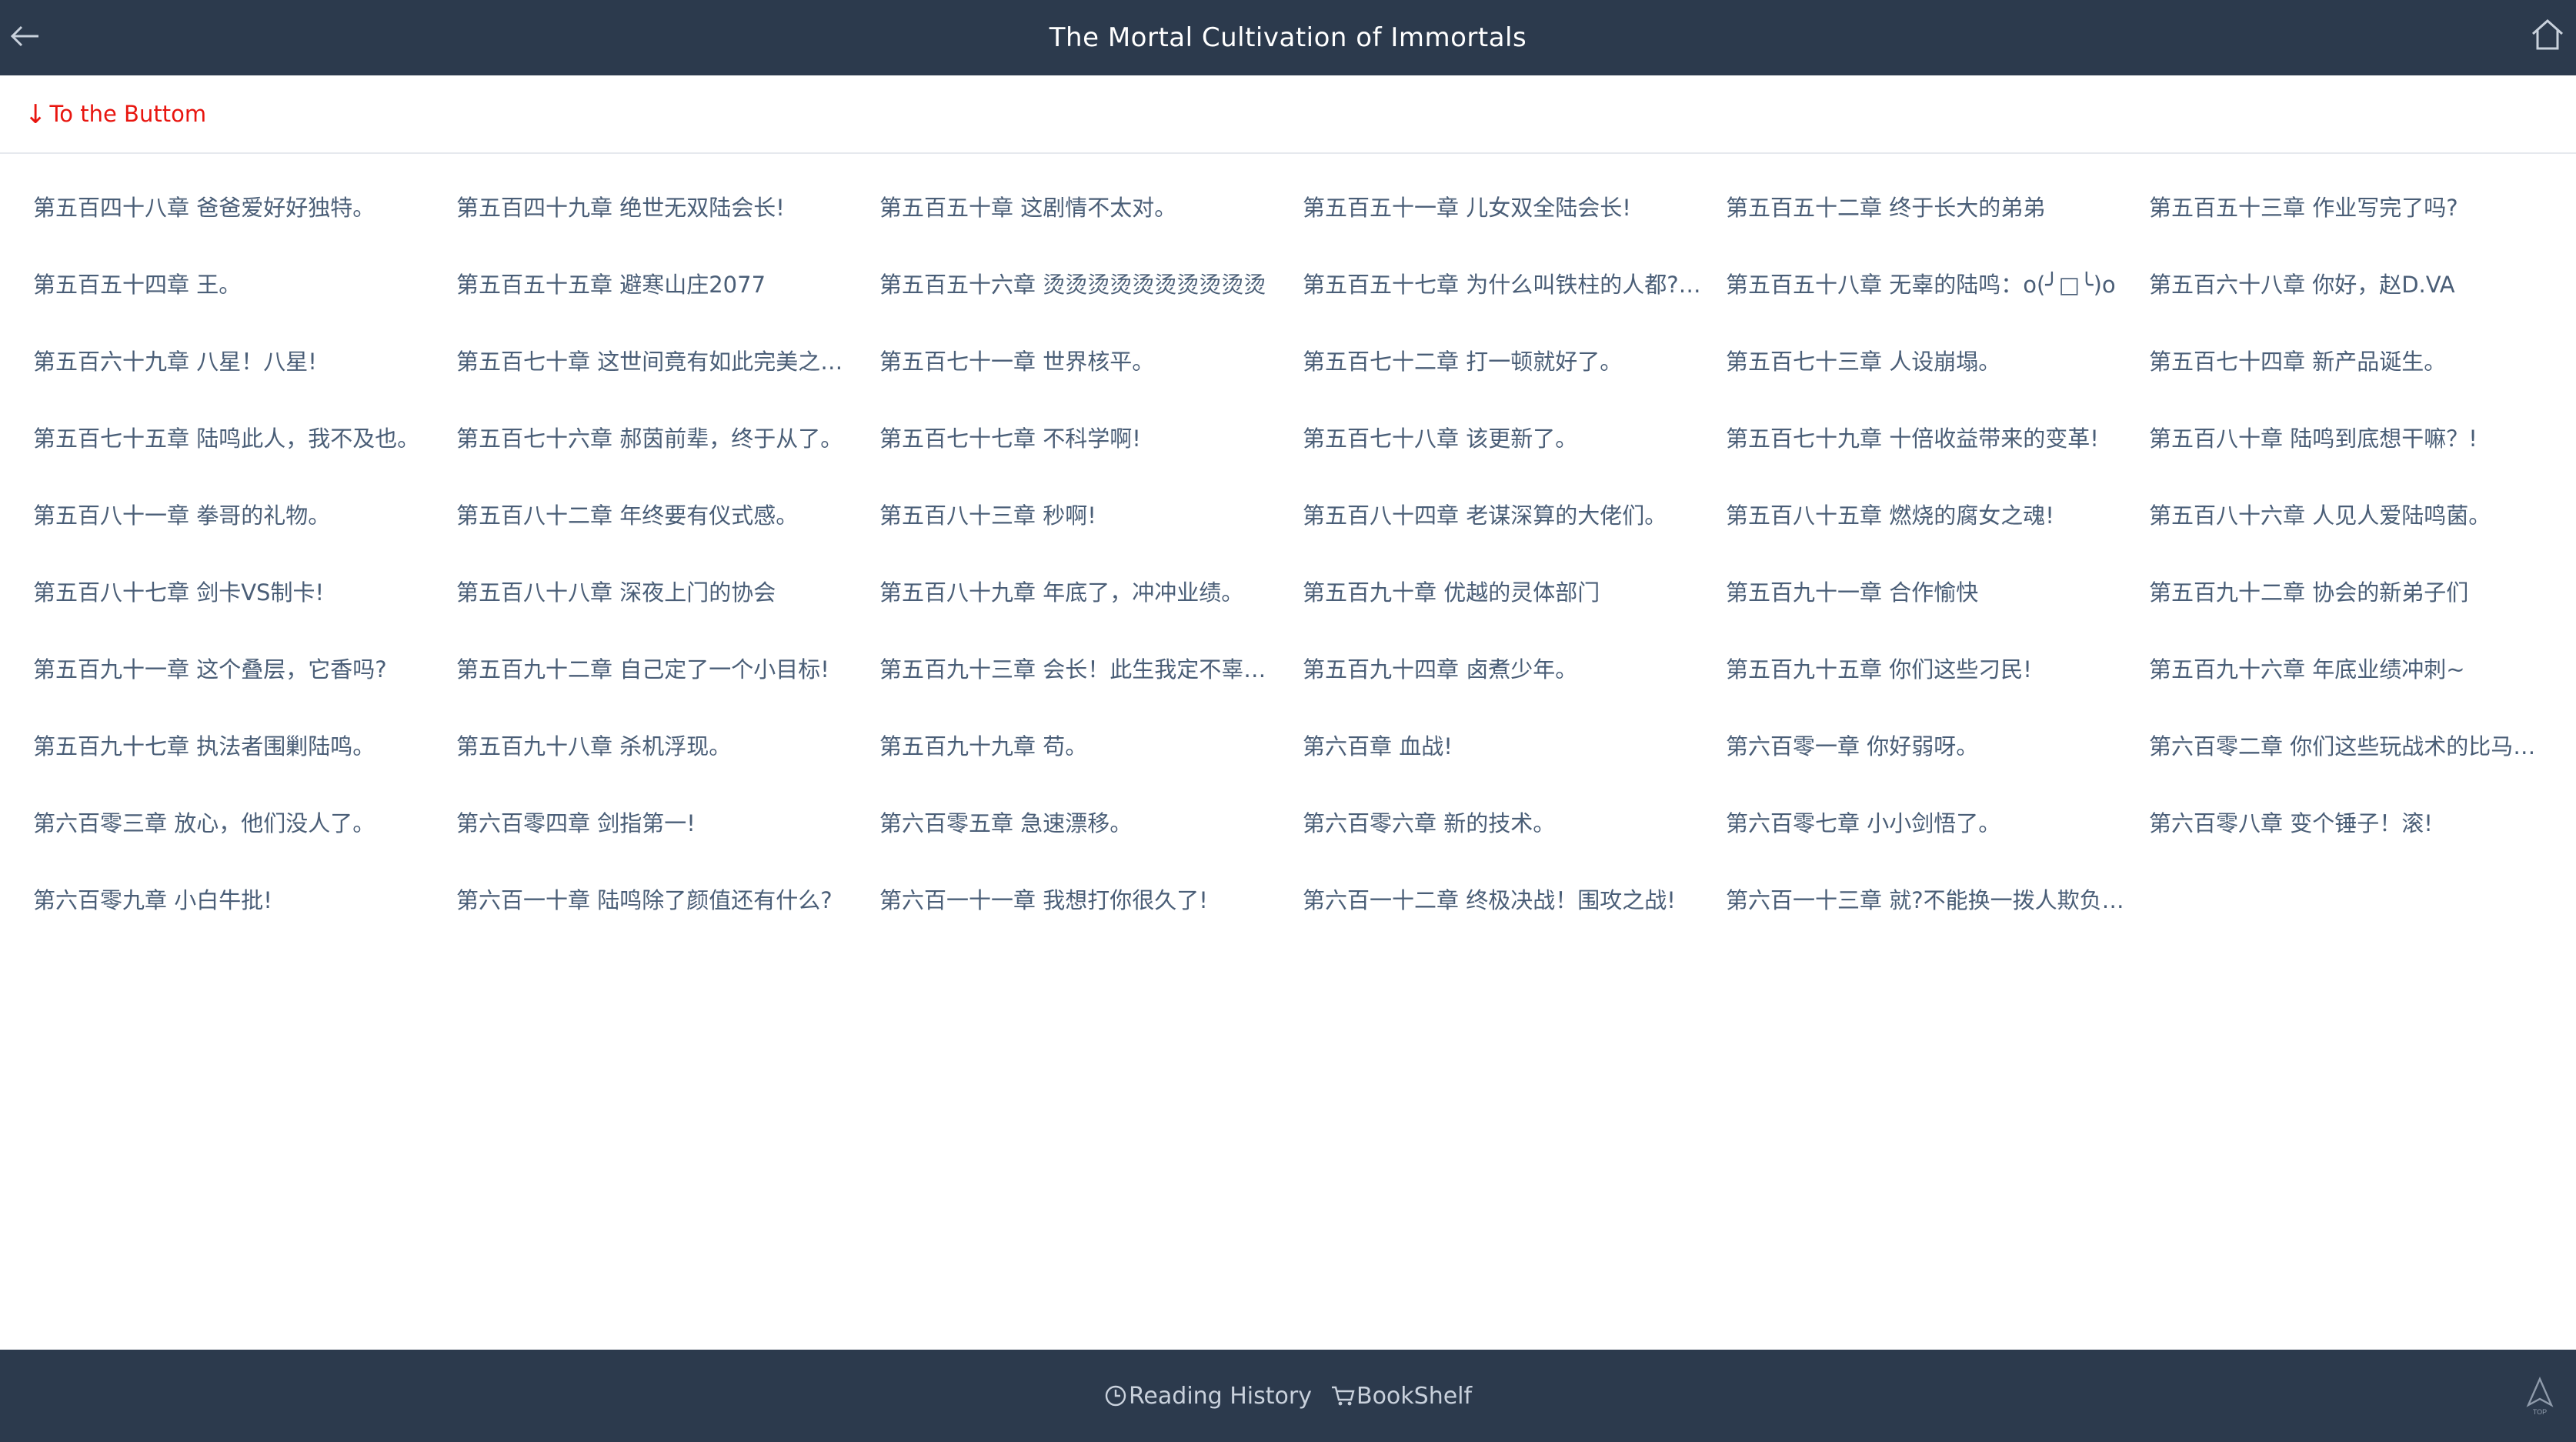 Image resolution: width=2576 pixels, height=1442 pixels. I want to click on page-title: The Mortal Cultivation of Immortals, so click(1288, 37).